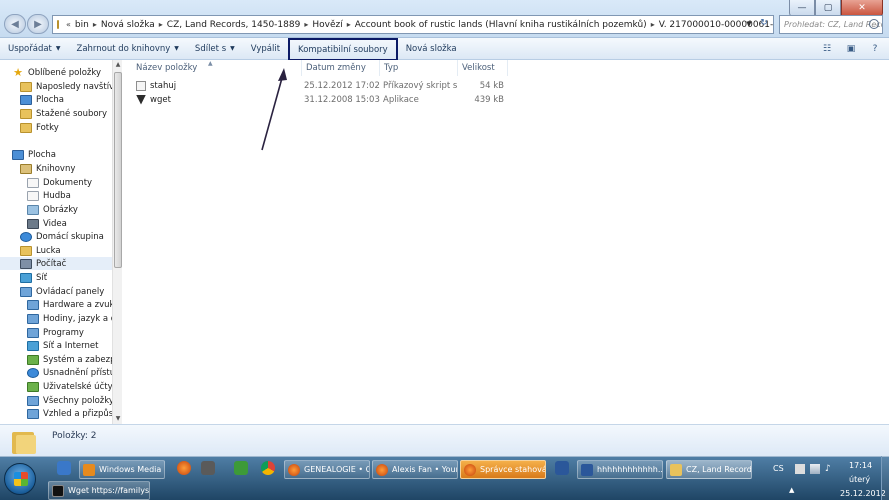 The width and height of the screenshot is (889, 500). I want to click on network-tray-icon, so click(815, 469).